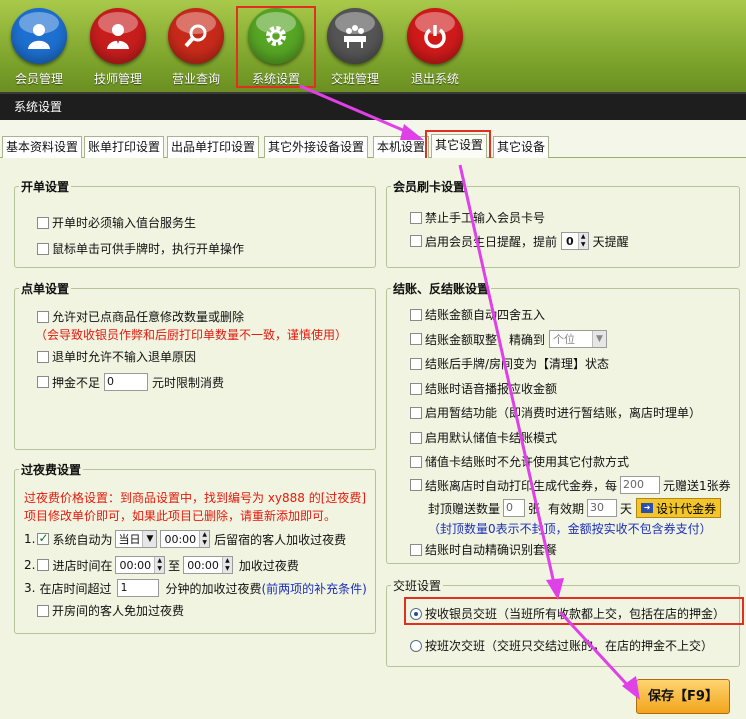 This screenshot has width=746, height=719. What do you see at coordinates (578, 339) in the screenshot?
I see `precision-select: 个位 ▼` at bounding box center [578, 339].